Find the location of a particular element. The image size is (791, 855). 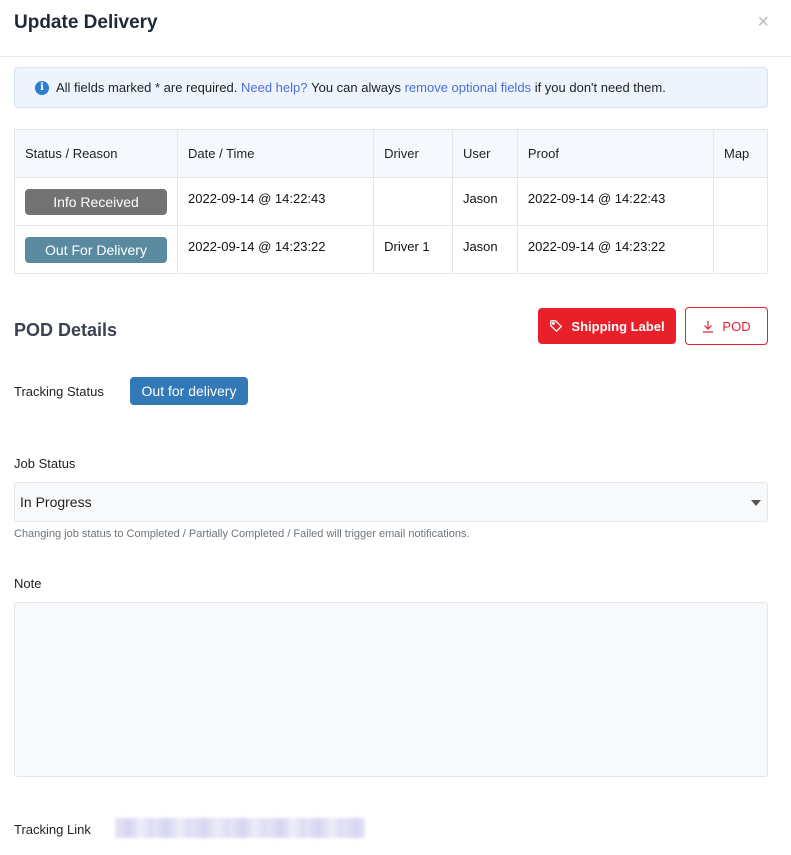

tag-icon is located at coordinates (556, 326).